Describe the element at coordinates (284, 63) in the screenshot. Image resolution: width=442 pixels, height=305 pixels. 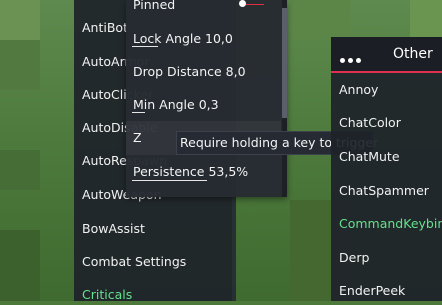
I see `popup-scrollbar-thumb` at that location.